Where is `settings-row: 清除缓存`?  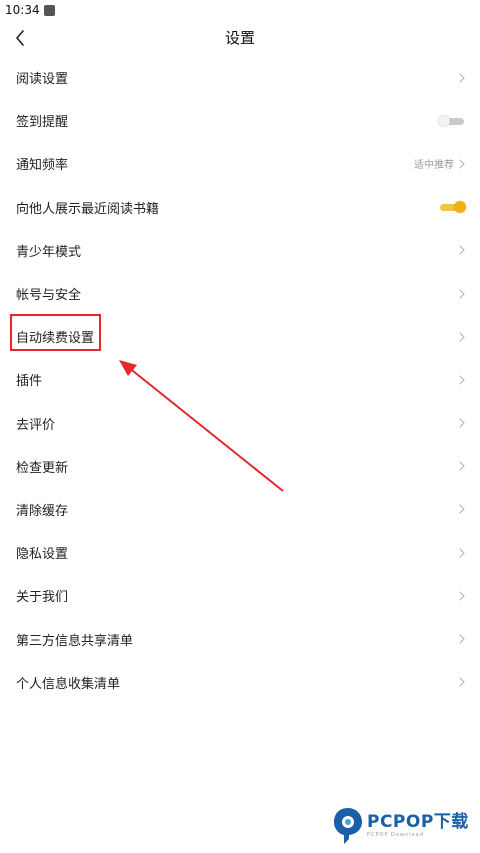 settings-row: 清除缓存 is located at coordinates (240, 509).